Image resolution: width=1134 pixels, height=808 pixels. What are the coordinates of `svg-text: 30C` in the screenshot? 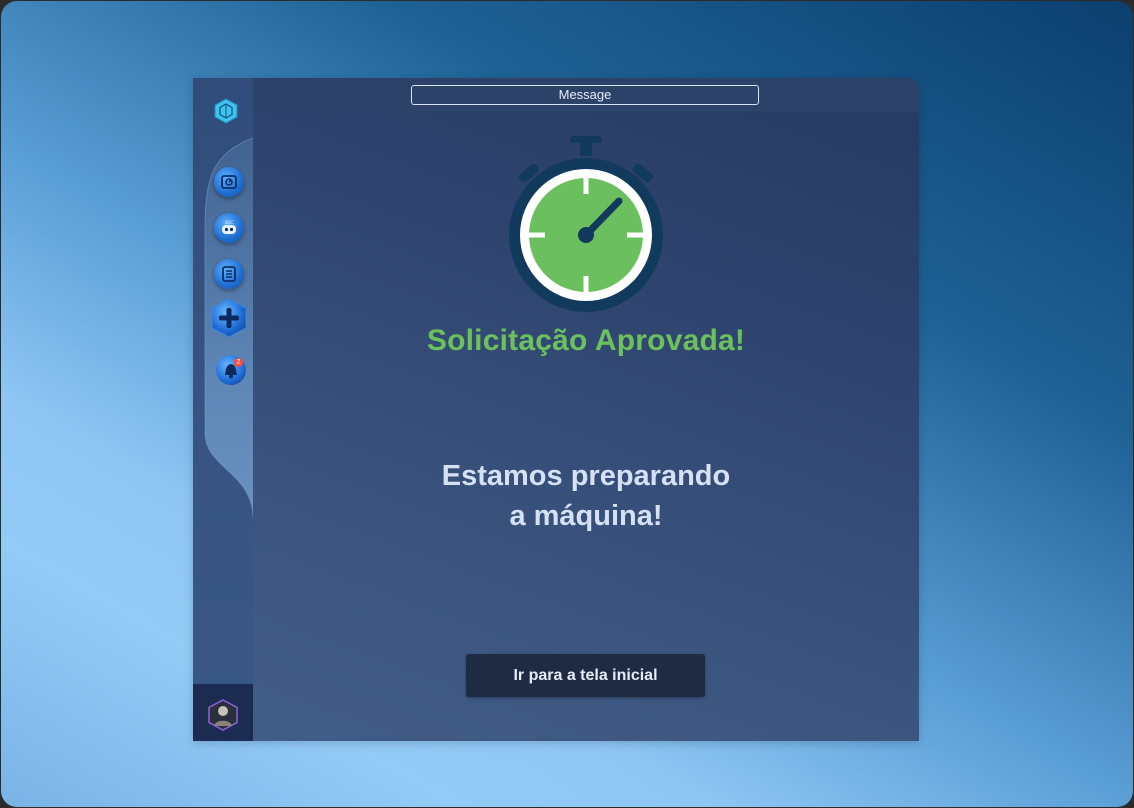 It's located at (229, 223).